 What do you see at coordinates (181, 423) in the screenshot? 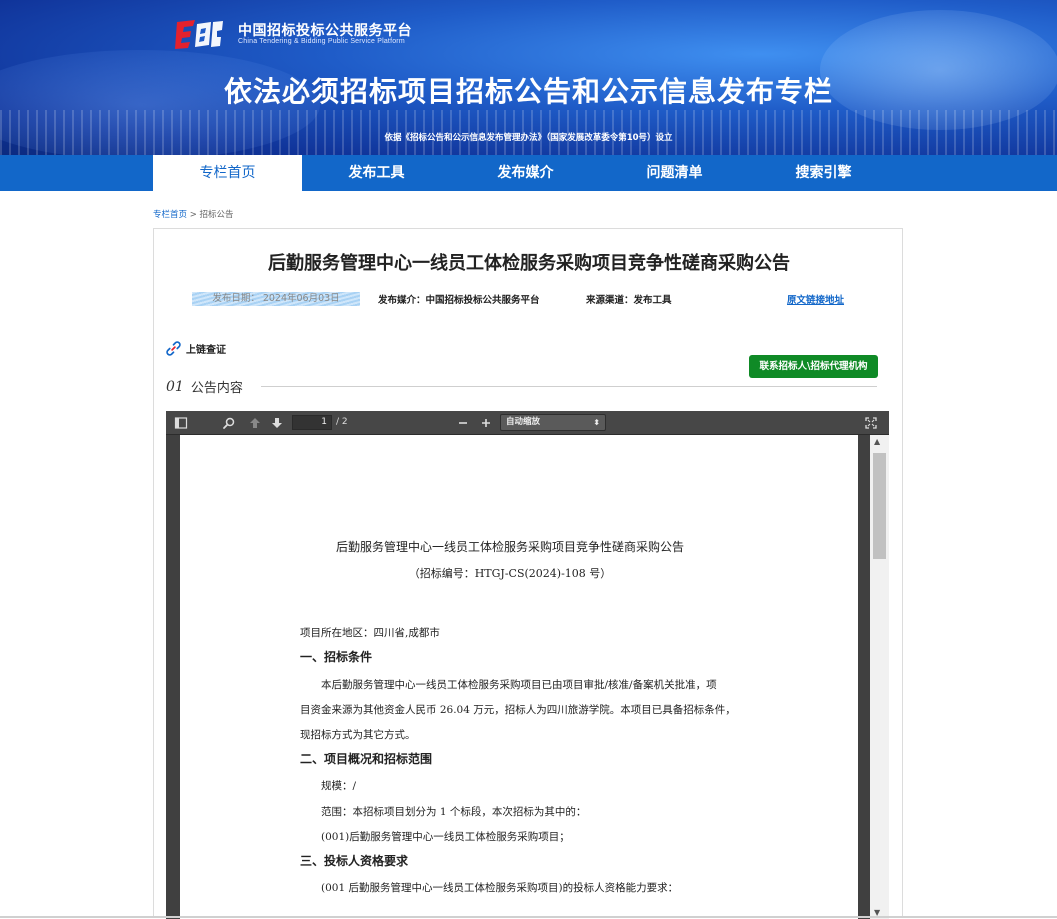
I see `sidebar-toggle-icon` at bounding box center [181, 423].